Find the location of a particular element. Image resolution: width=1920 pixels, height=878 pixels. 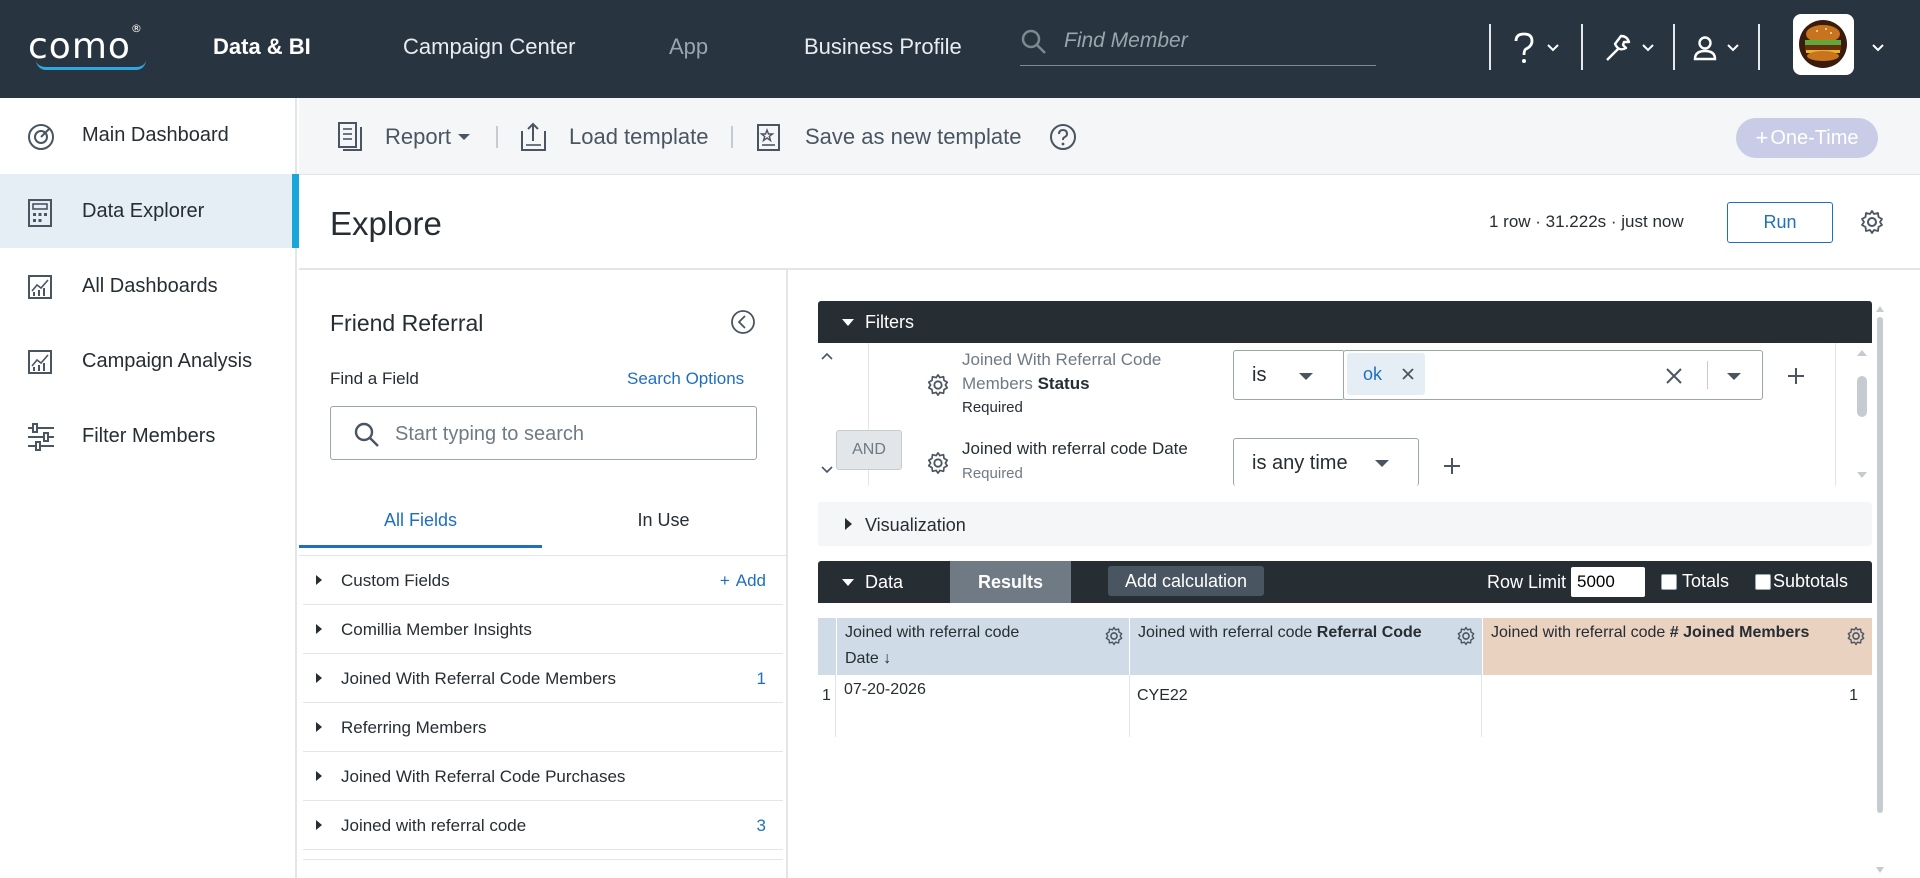

field-group-partial is located at coordinates (543, 855).